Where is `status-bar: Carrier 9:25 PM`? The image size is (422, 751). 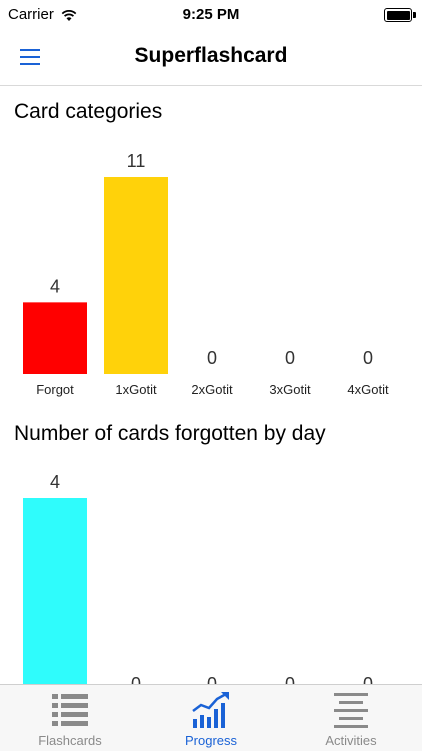
status-bar: Carrier 9:25 PM is located at coordinates (211, 15).